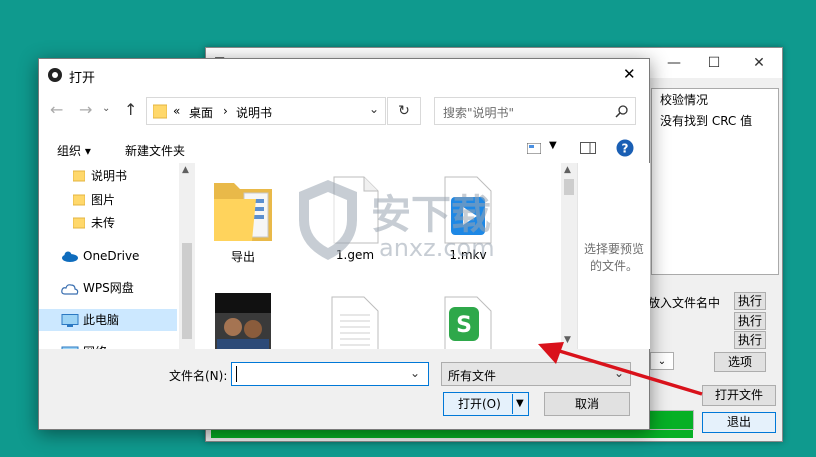 This screenshot has height=457, width=816. I want to click on cloud-icon, so click(70, 256).